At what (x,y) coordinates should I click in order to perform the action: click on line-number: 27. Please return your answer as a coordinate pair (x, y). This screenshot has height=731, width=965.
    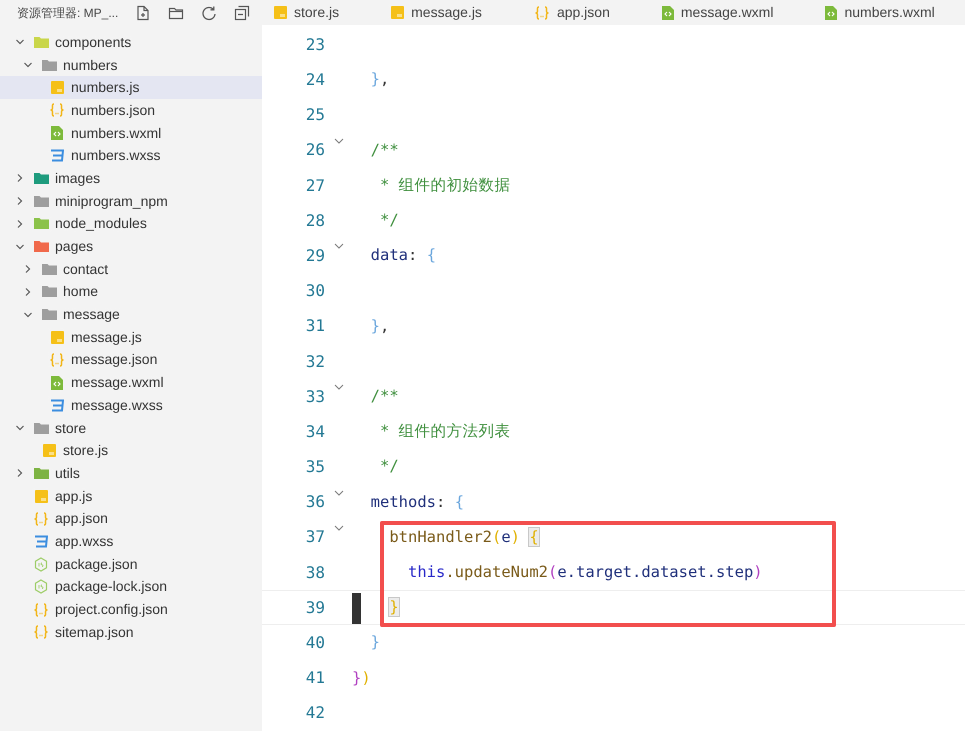
    Looking at the image, I should click on (314, 185).